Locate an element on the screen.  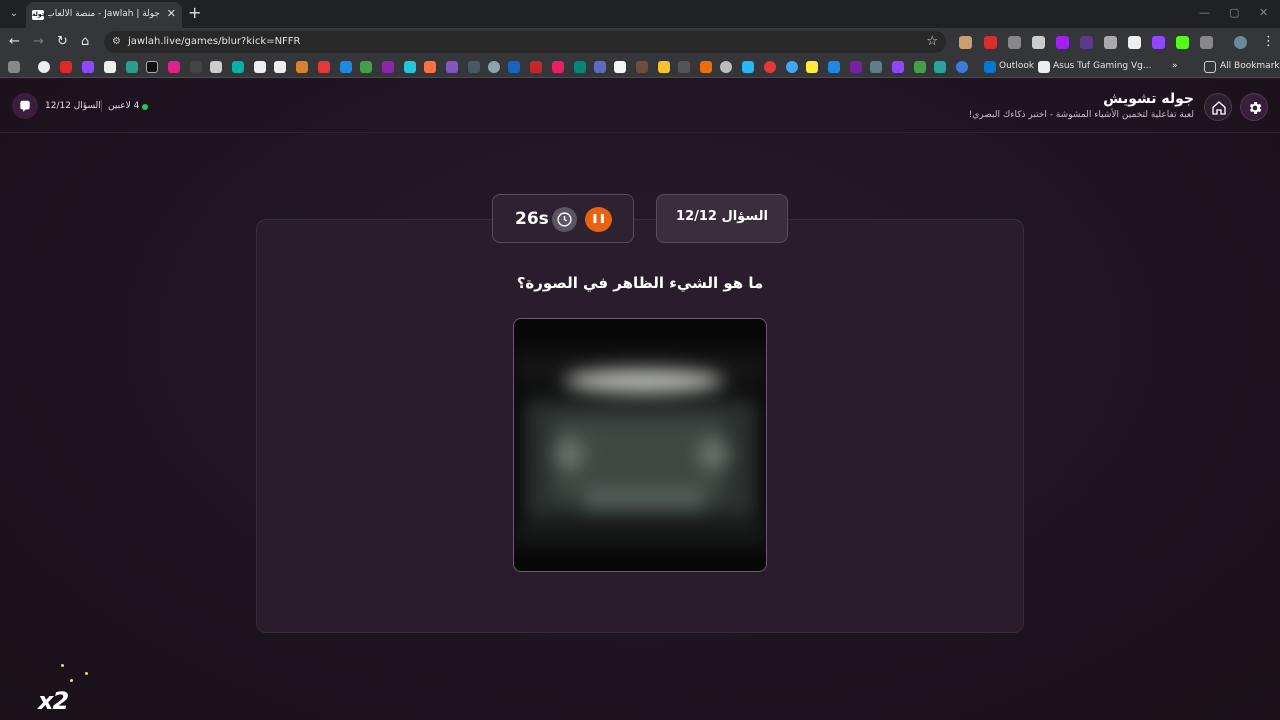
maximize-button: ▢ is located at coordinates (1234, 12).